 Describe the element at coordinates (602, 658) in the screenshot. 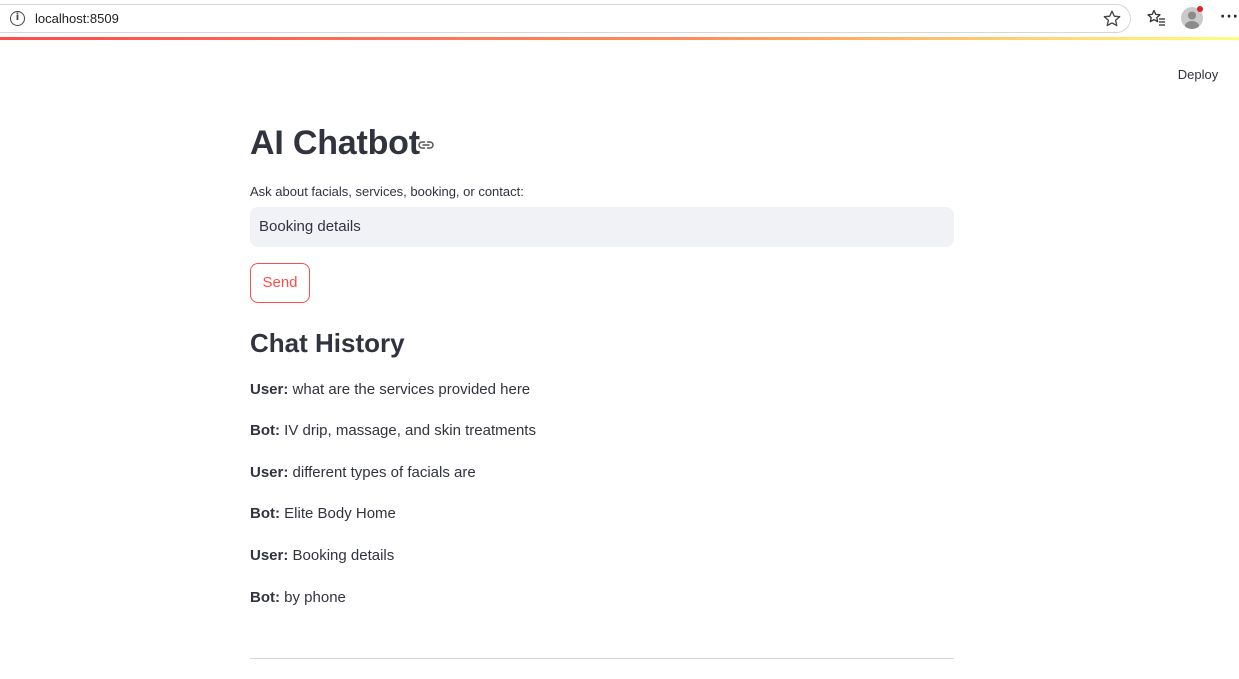

I see `divider` at that location.